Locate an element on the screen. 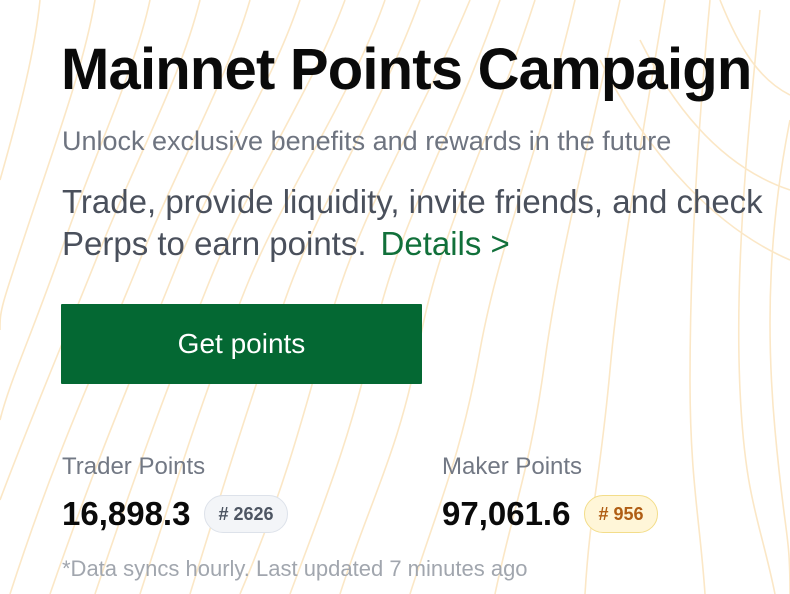 The image size is (790, 594). maker-points-row: 97,061.6 # 956 is located at coordinates (550, 514).